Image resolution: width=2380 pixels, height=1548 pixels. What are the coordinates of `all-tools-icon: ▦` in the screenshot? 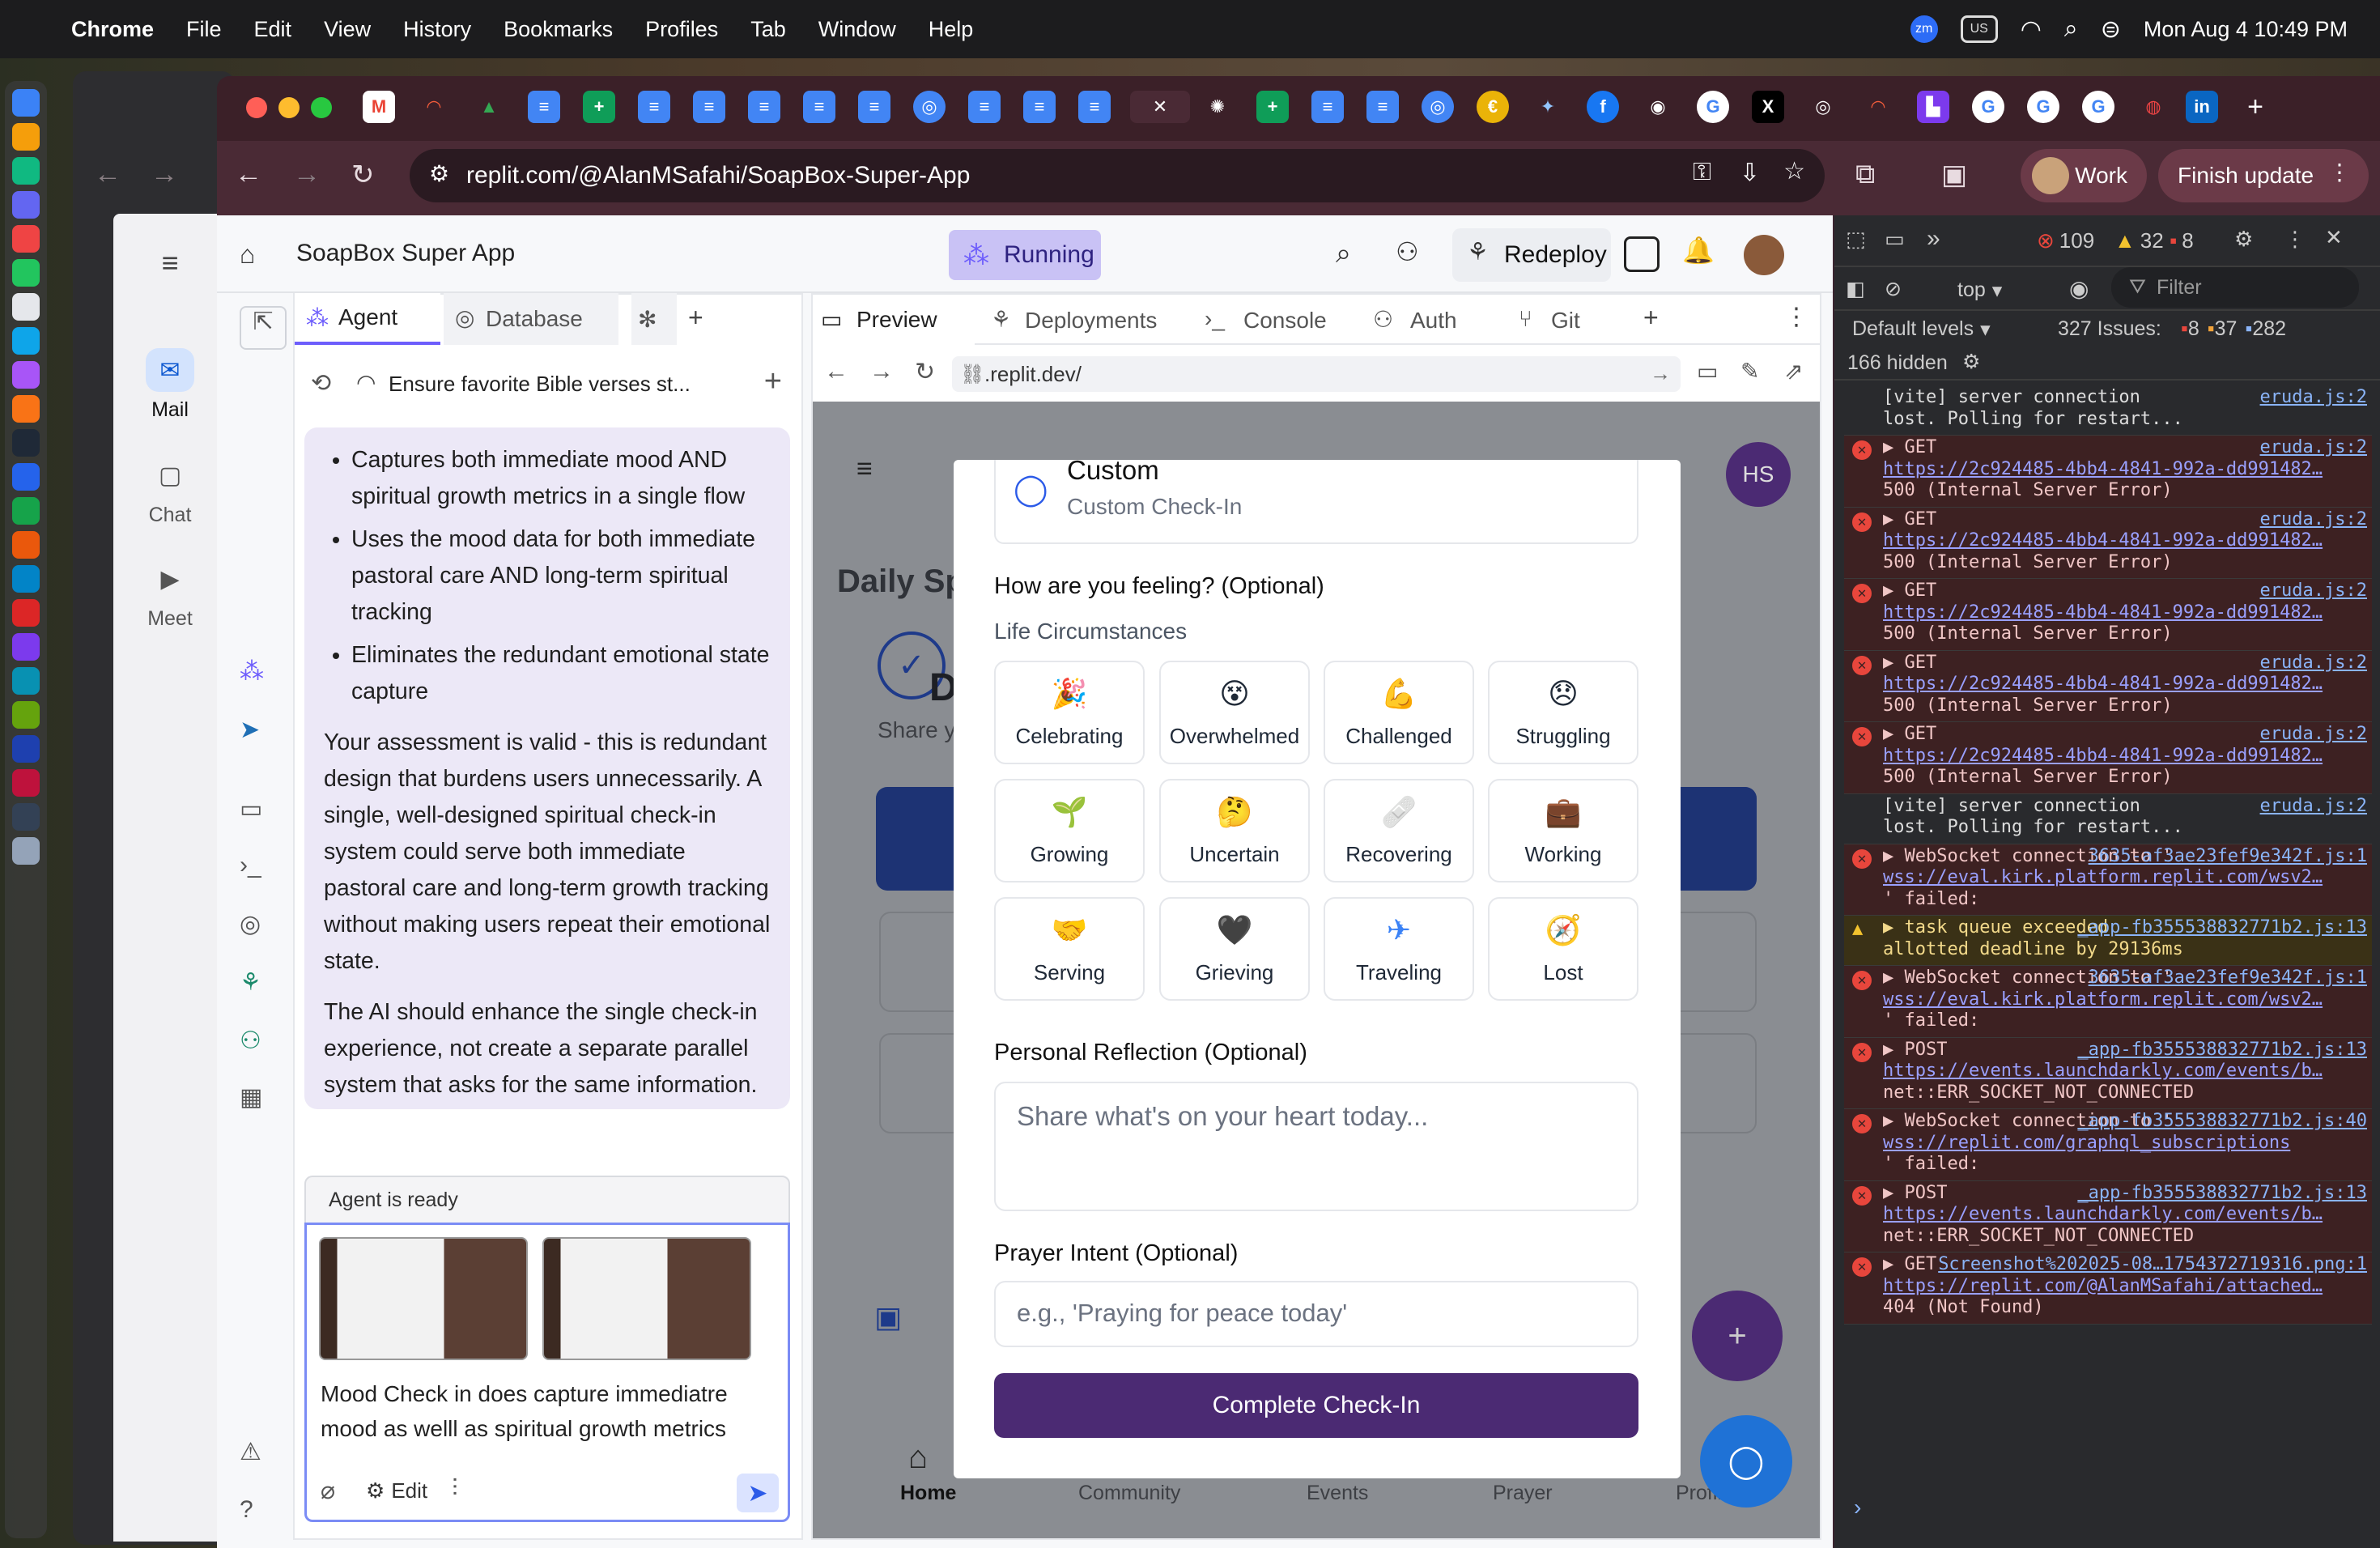 It's located at (251, 1098).